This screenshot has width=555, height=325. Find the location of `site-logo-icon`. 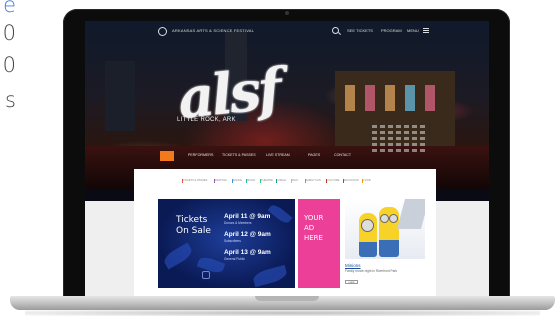

site-logo-icon is located at coordinates (162, 31).